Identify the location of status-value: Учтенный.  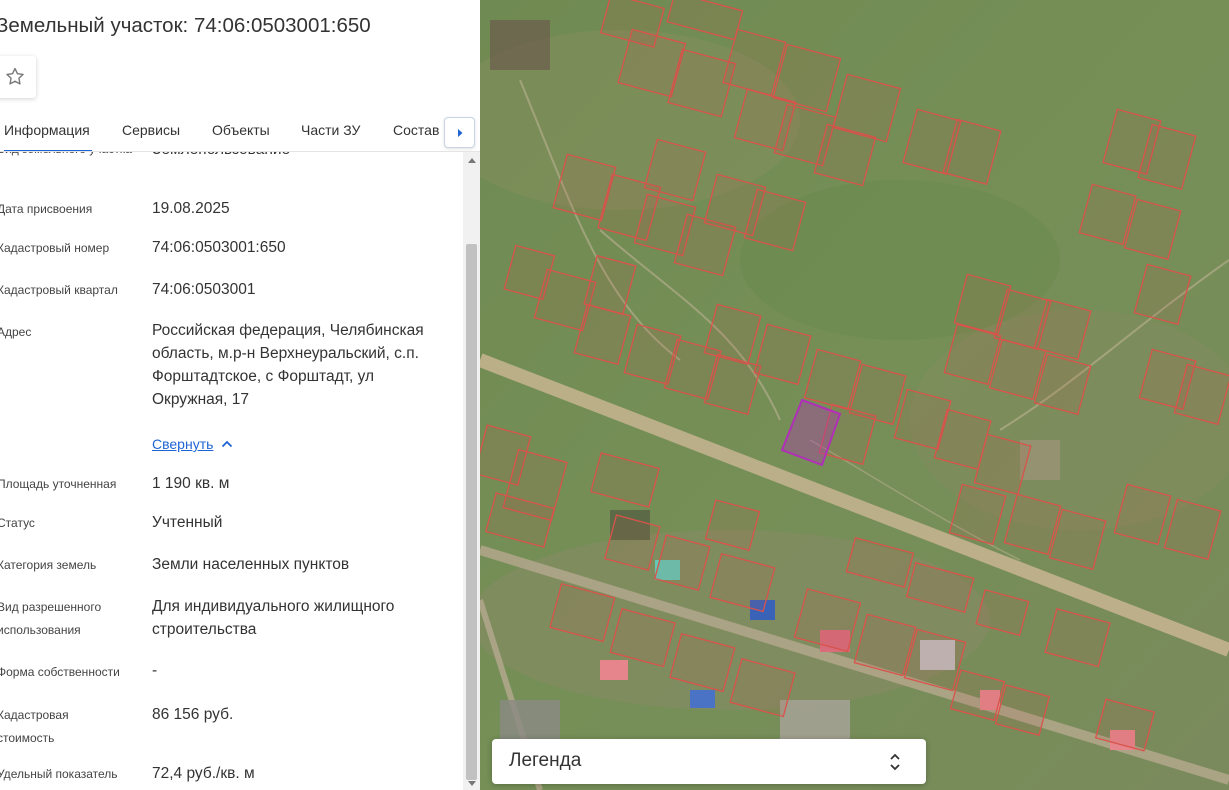
(187, 522).